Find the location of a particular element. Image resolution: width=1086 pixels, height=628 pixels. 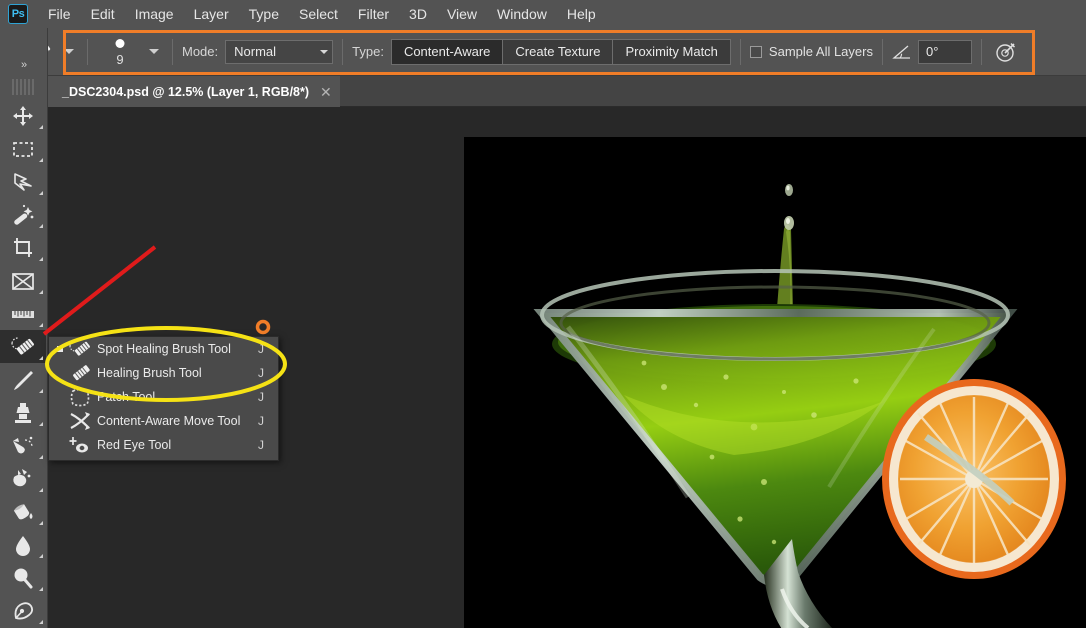

menu-image: Image is located at coordinates (154, 14).